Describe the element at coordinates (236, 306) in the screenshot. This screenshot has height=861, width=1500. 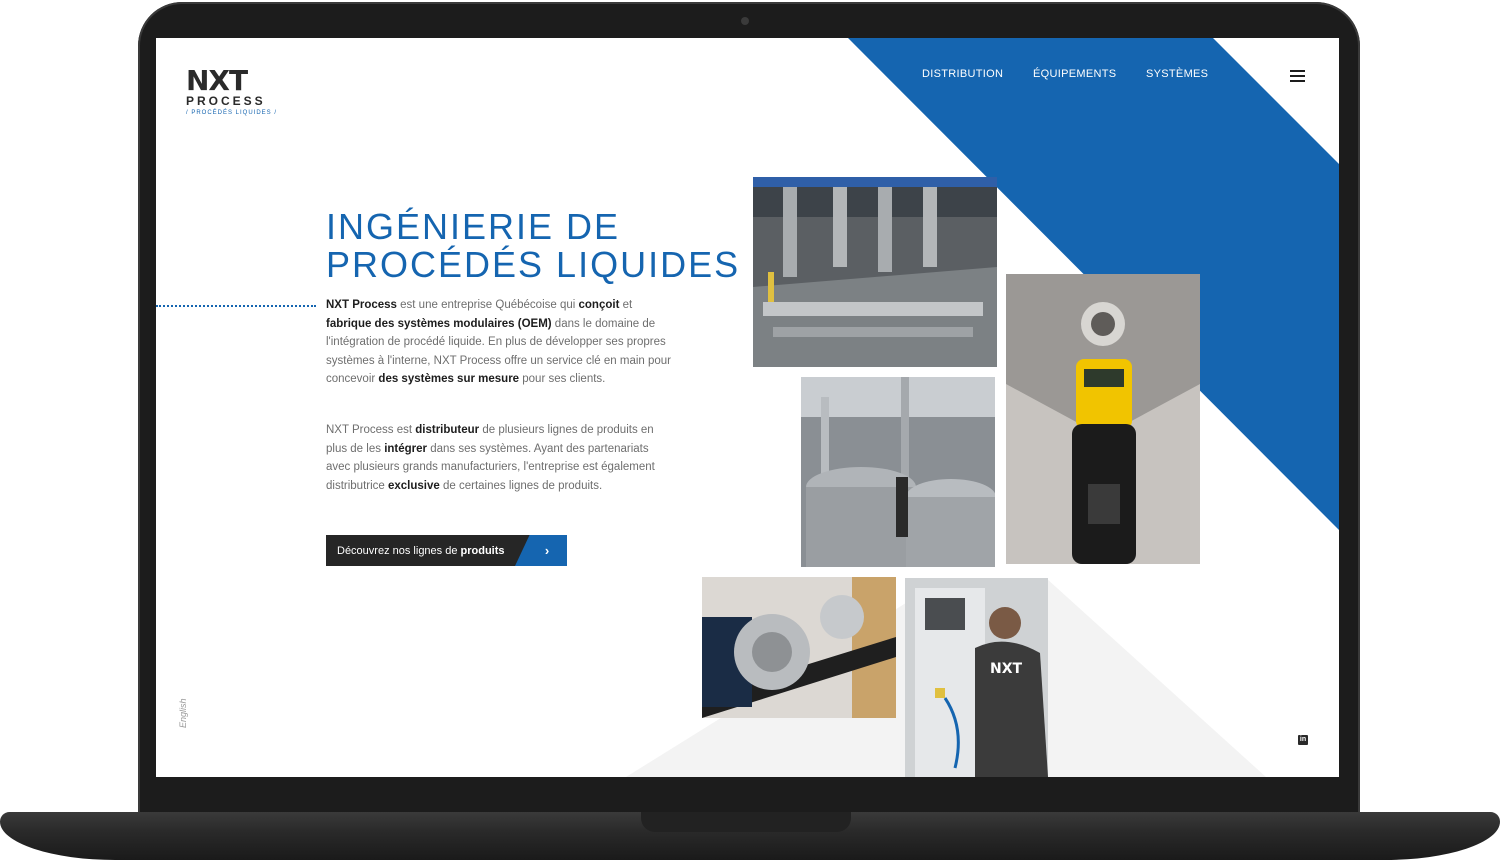
I see `dotted-line-decoration` at that location.